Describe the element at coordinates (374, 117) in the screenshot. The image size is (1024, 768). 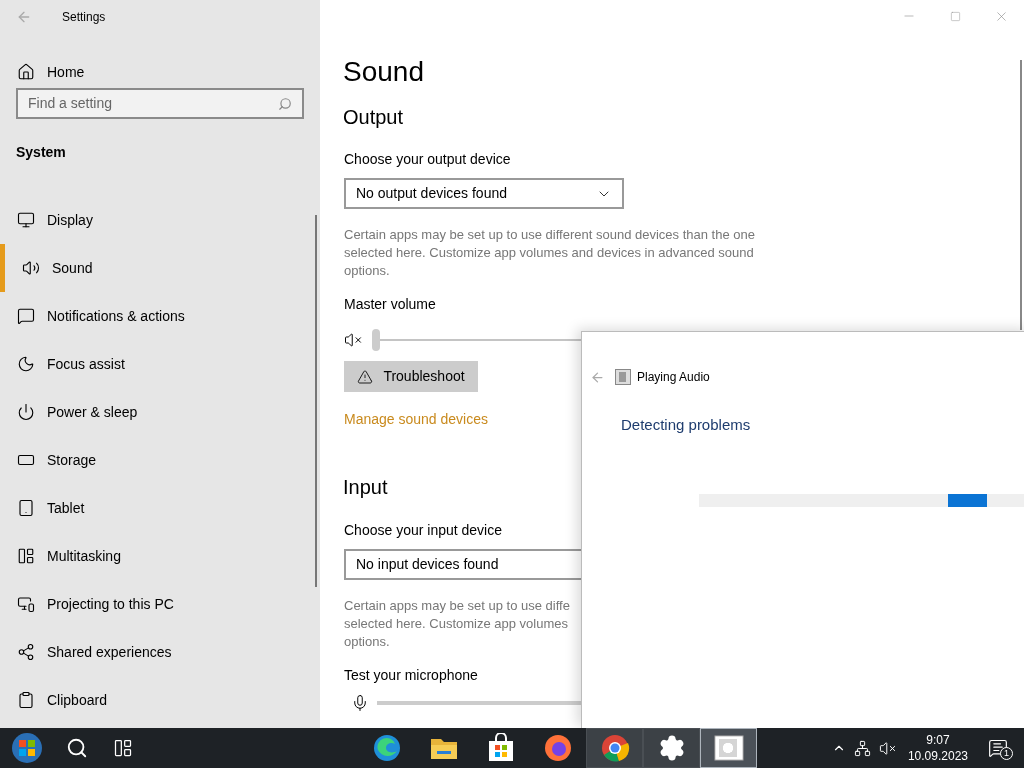
I see `section-heading: Output` at that location.